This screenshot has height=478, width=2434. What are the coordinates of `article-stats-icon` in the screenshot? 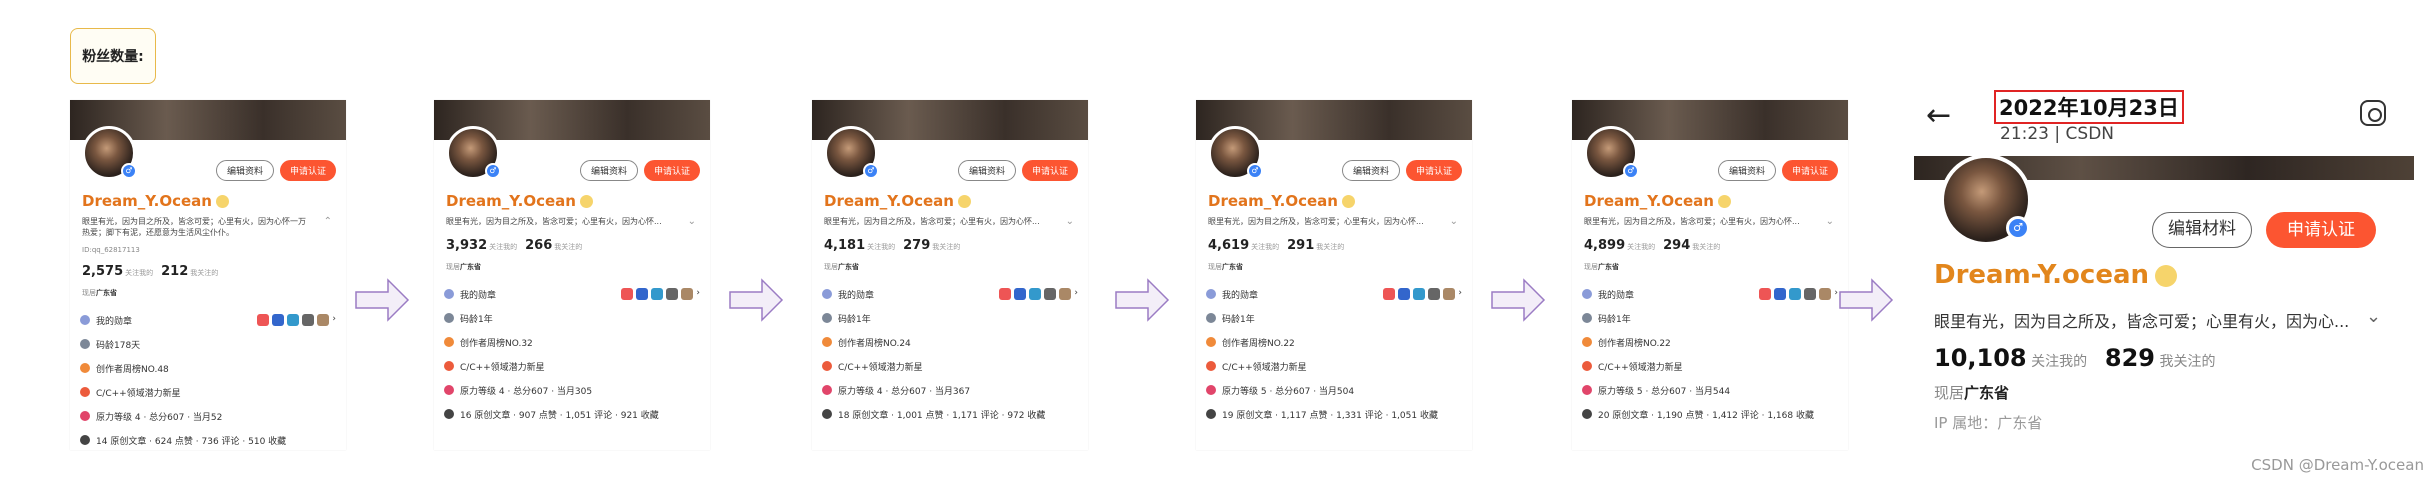 It's located at (1211, 414).